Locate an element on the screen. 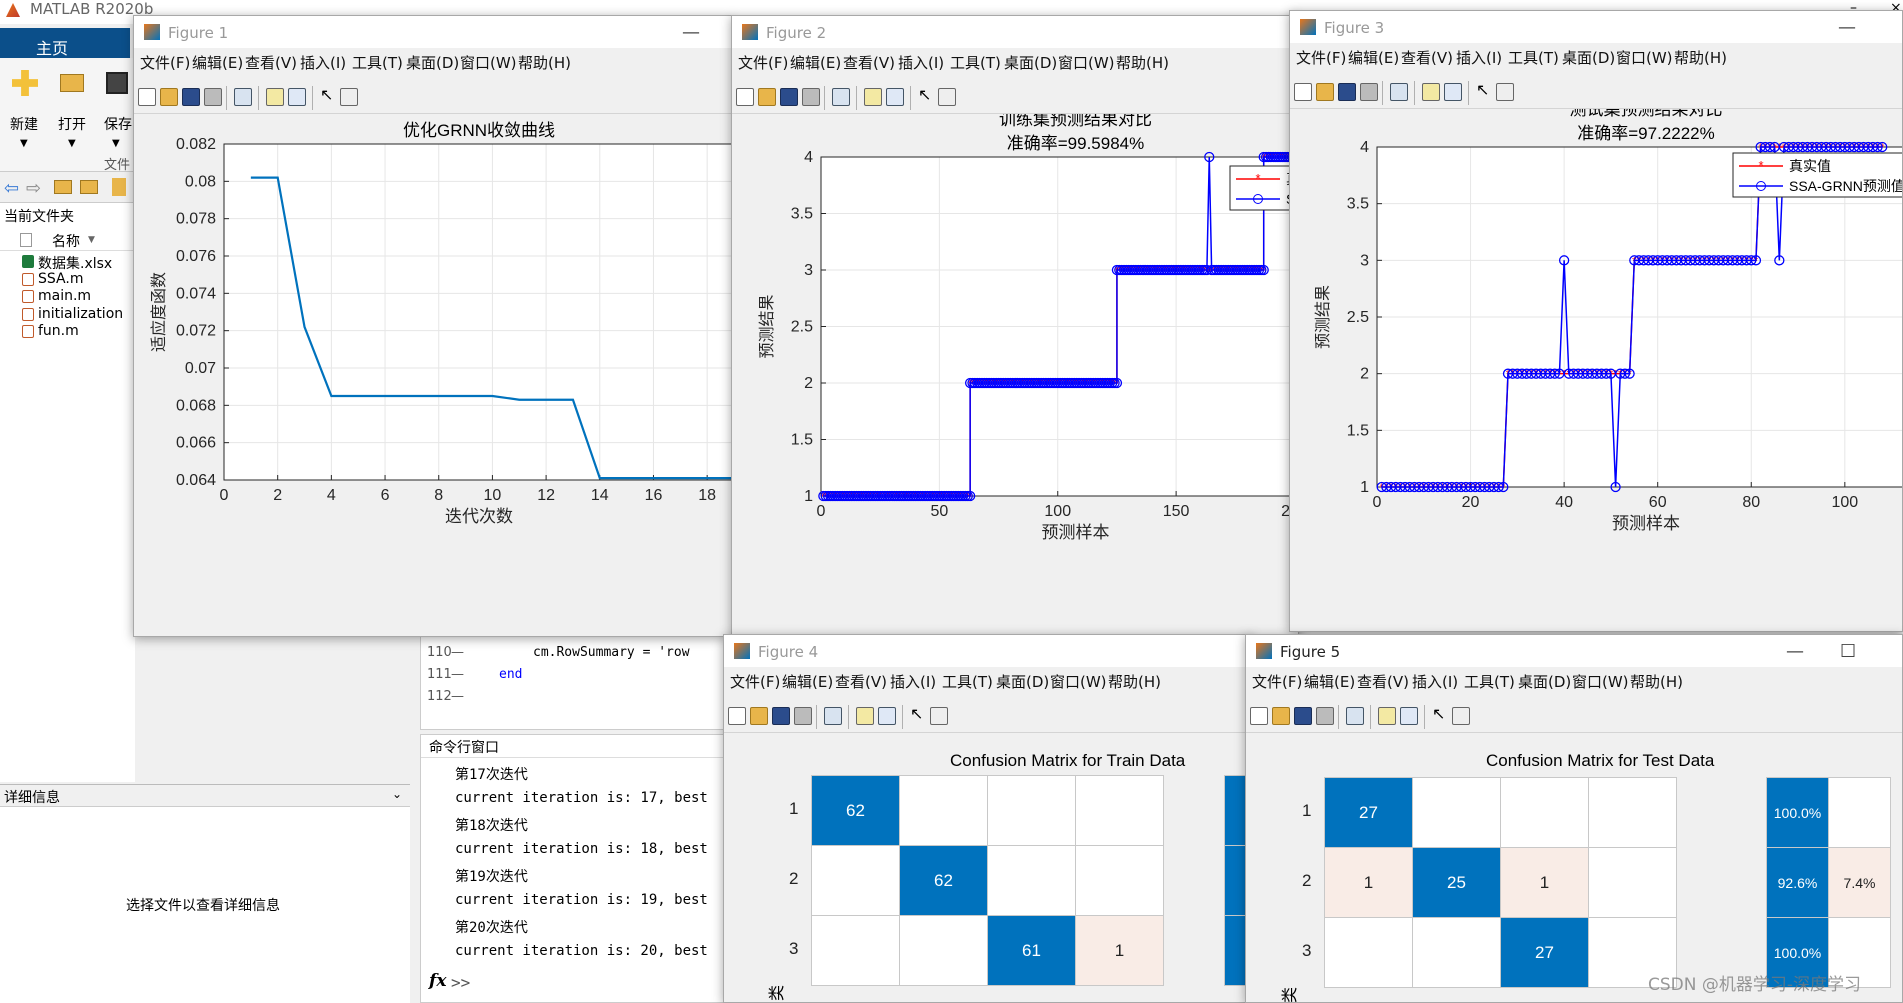  save-button: 保存 ▼ is located at coordinates (120, 108).